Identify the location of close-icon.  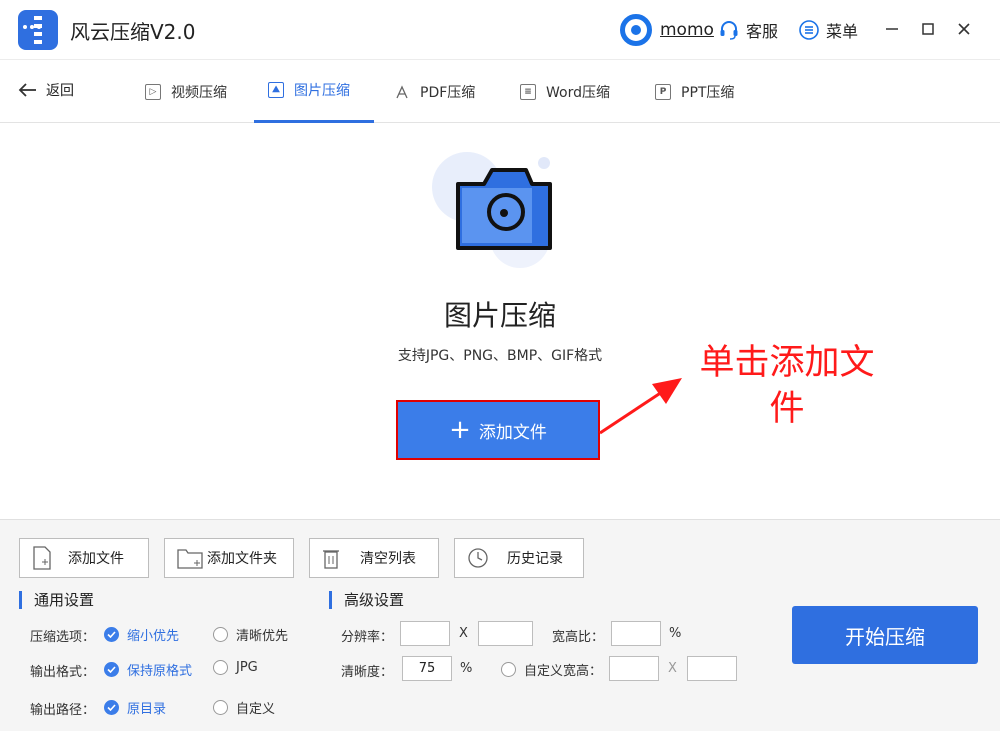
(964, 29).